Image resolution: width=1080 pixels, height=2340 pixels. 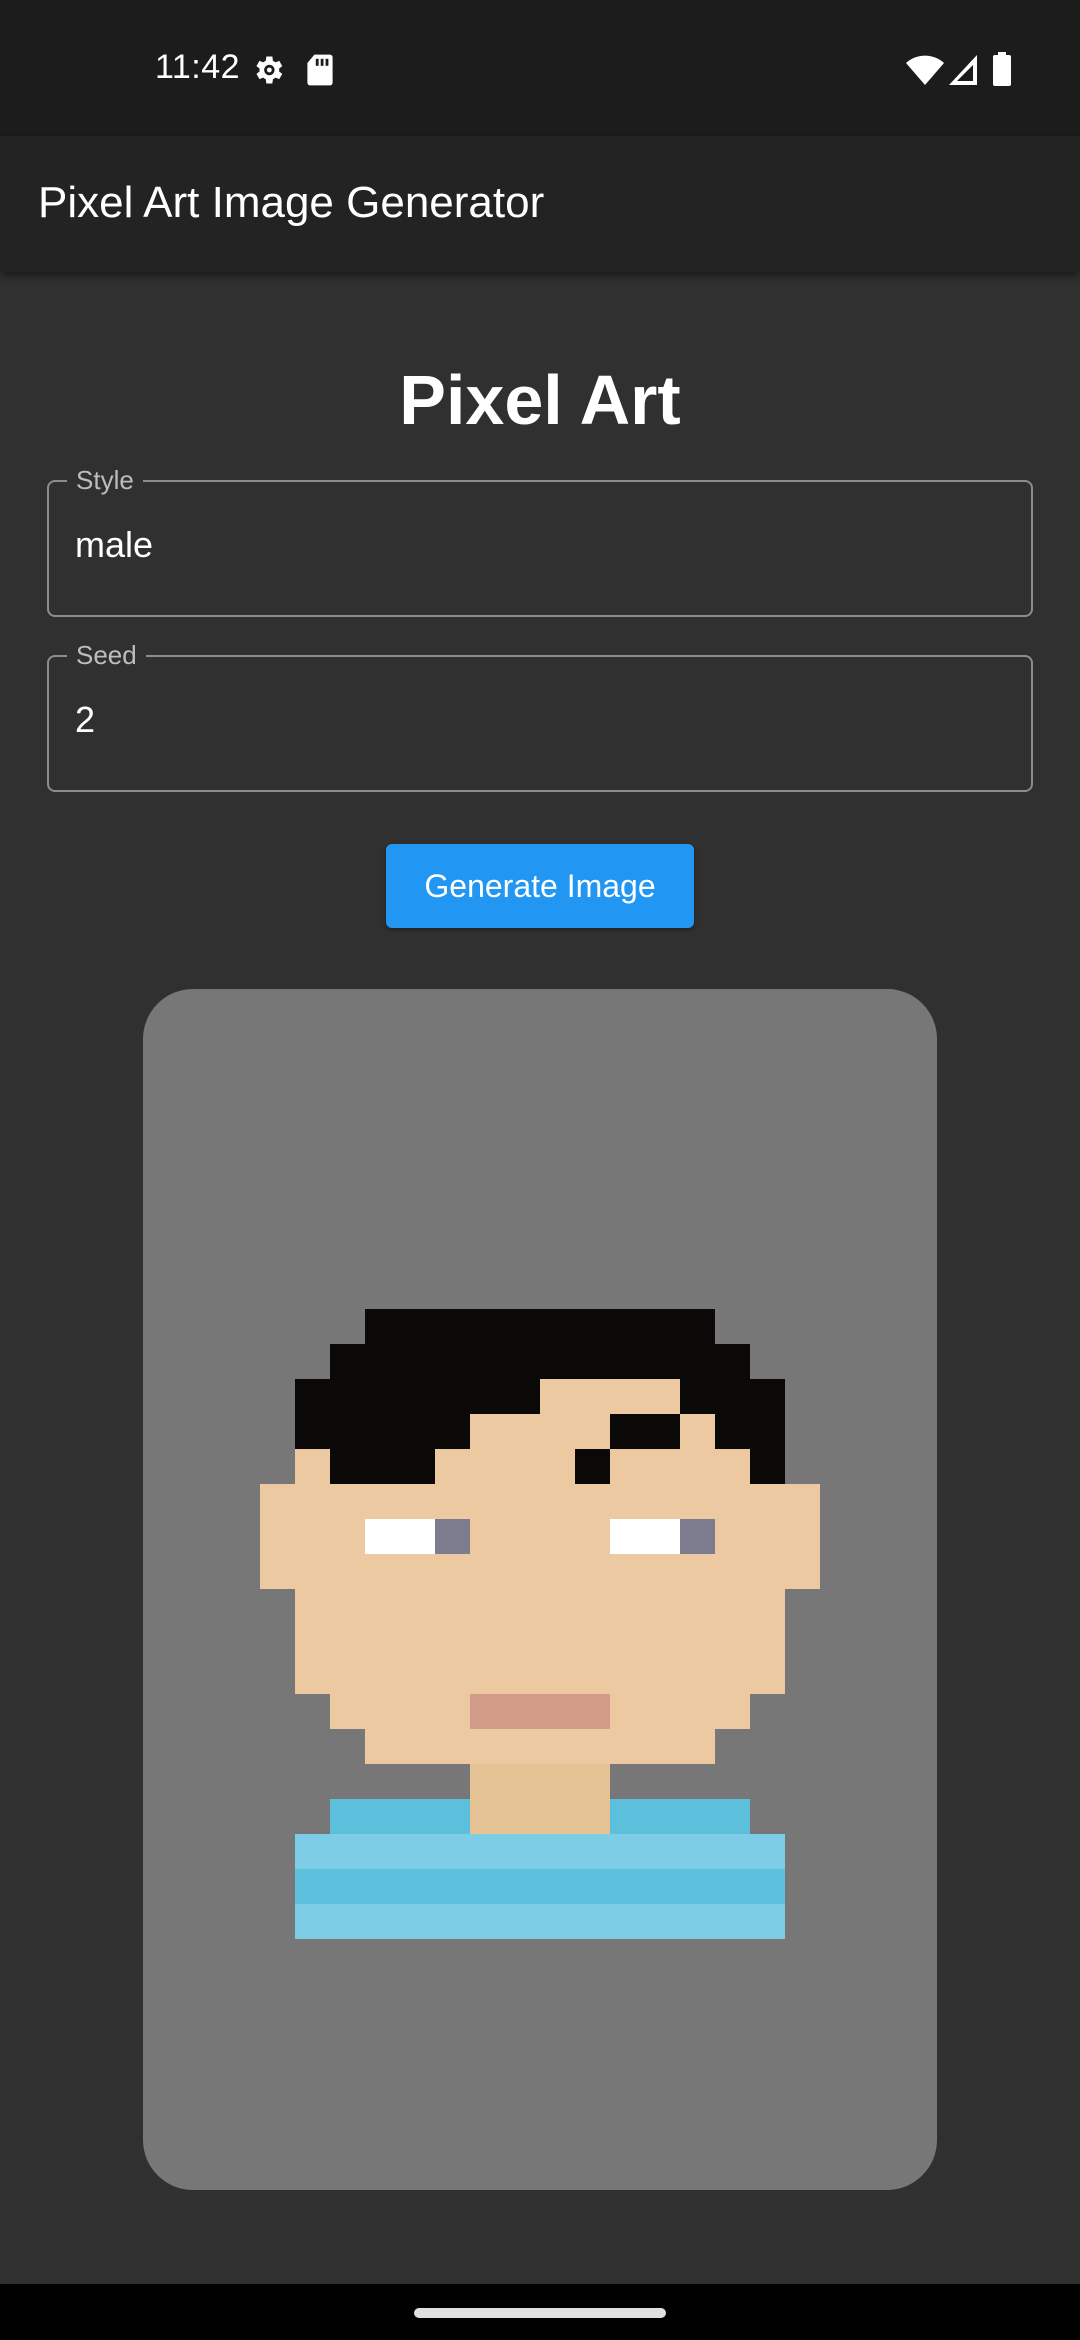 What do you see at coordinates (540, 716) in the screenshot?
I see `seed-field: Seed 2` at bounding box center [540, 716].